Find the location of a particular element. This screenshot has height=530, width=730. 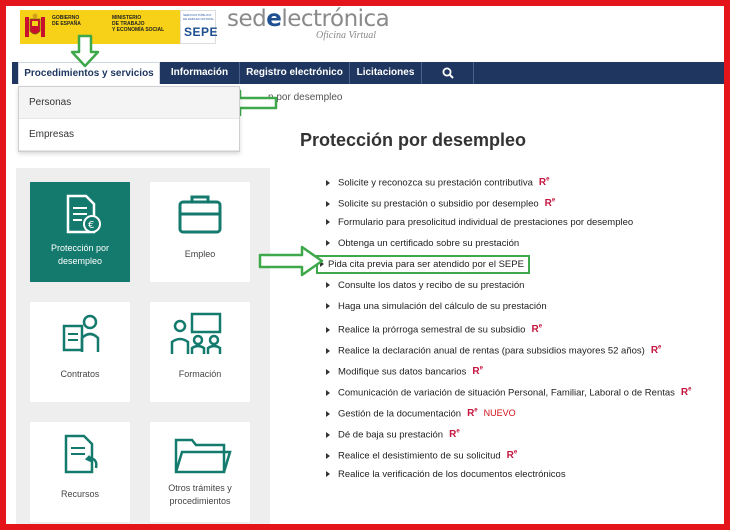

tile-empleo: Empleo is located at coordinates (200, 232).